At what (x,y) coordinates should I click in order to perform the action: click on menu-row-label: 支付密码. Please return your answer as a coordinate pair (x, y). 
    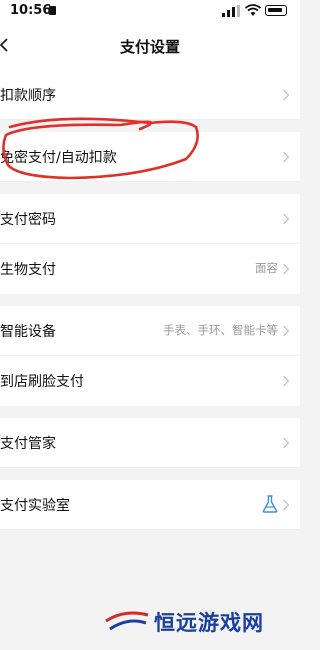
    Looking at the image, I should click on (28, 220).